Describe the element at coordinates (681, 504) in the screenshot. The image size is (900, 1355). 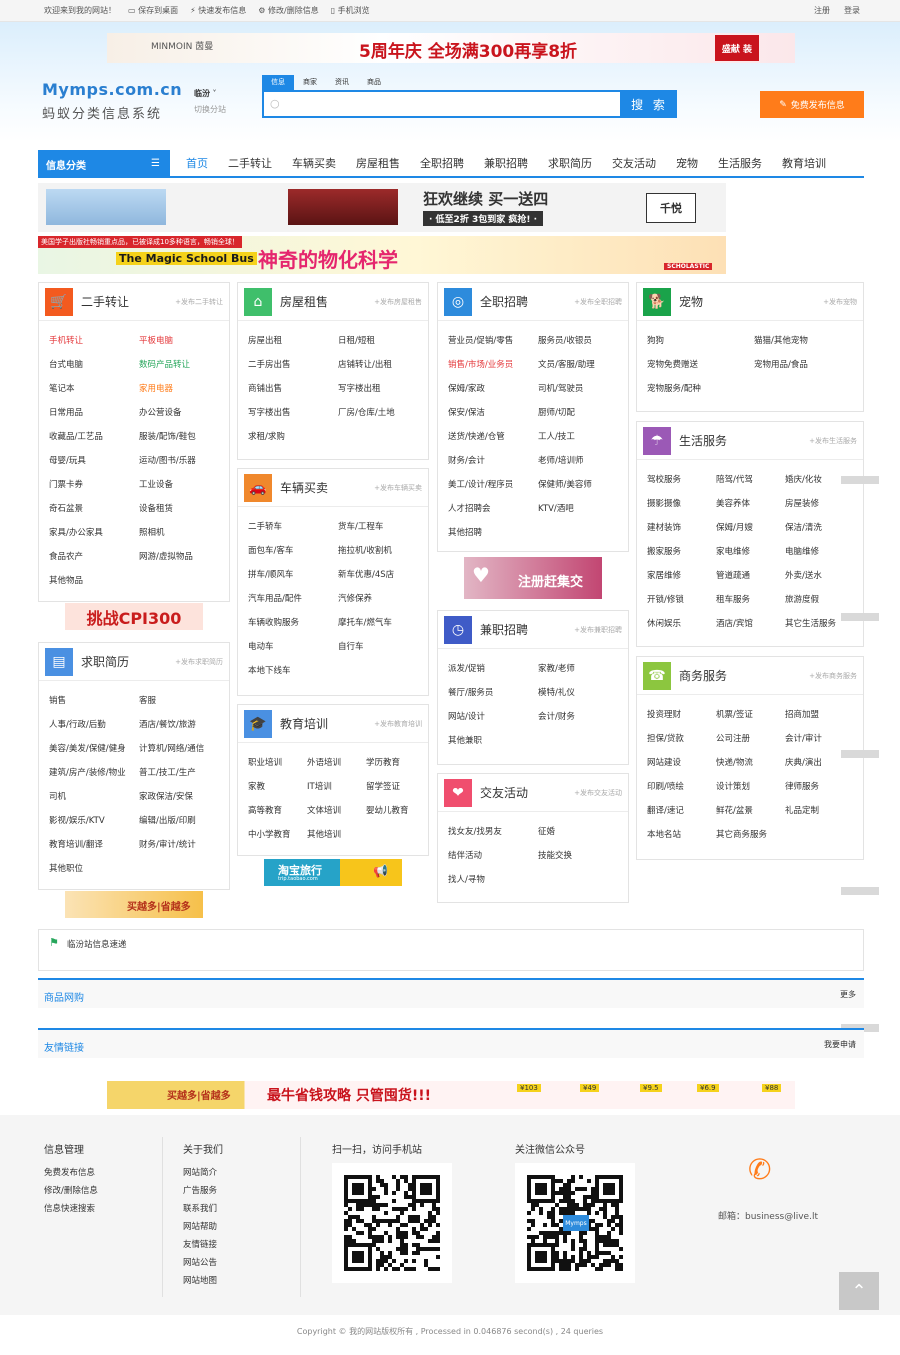
I see `category-link: 摄影摄像` at that location.